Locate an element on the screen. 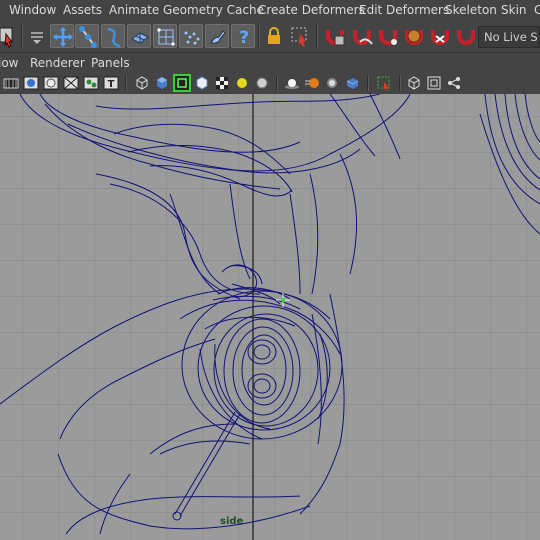 This screenshot has width=540, height=540. xray-joints-icon is located at coordinates (434, 83).